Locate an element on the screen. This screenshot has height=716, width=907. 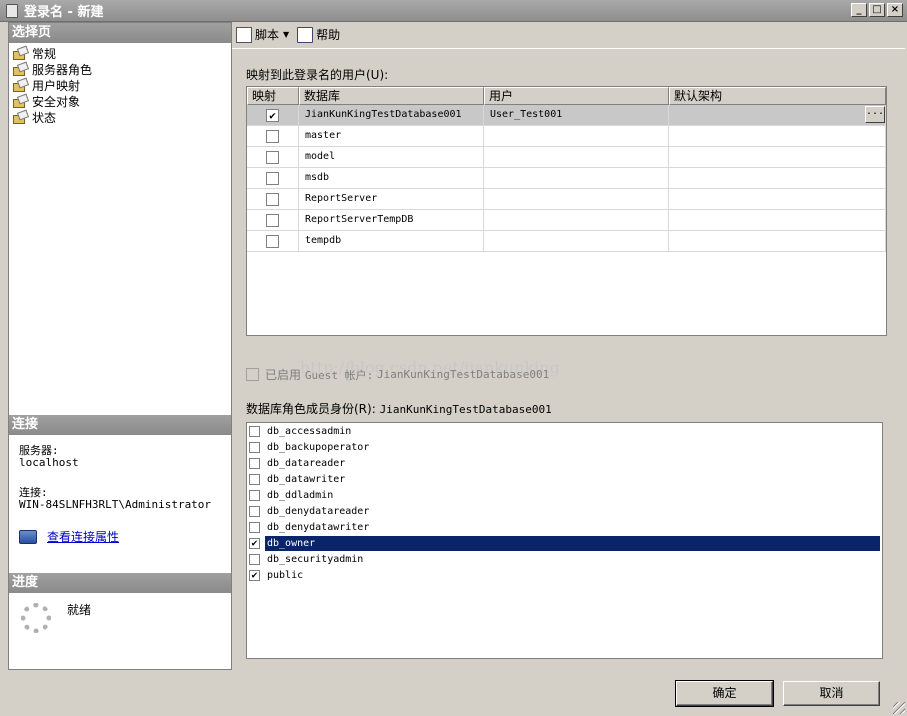
table-row: msdb is located at coordinates (566, 178).